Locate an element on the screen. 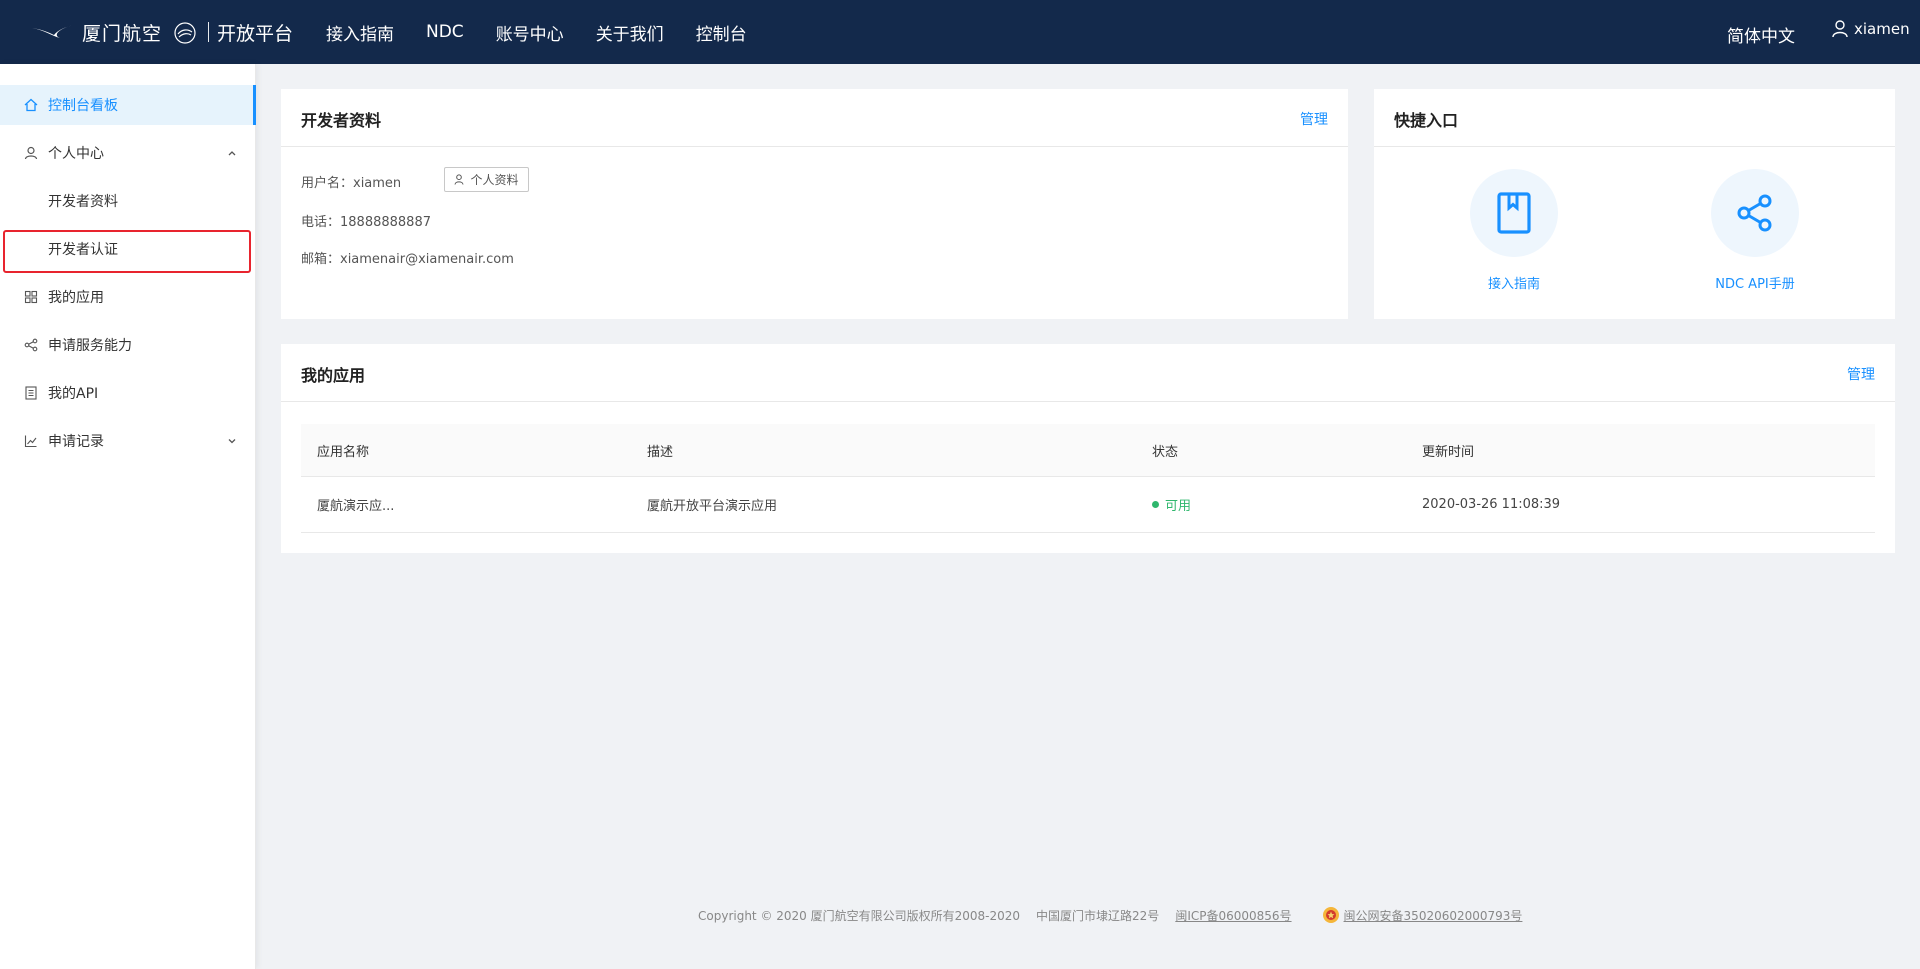  sidebar-item-apply-service: 申请服务能力 is located at coordinates (128, 345).